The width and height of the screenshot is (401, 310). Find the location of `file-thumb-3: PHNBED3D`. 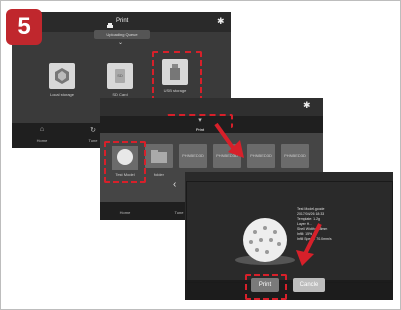

file-thumb-3: PHNBED3D is located at coordinates (261, 156).